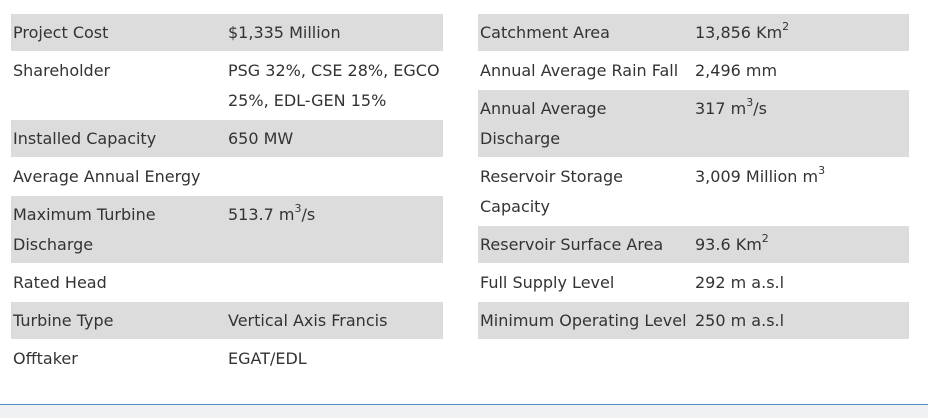  I want to click on spec-value: 513.7 m3/s, so click(334, 229).